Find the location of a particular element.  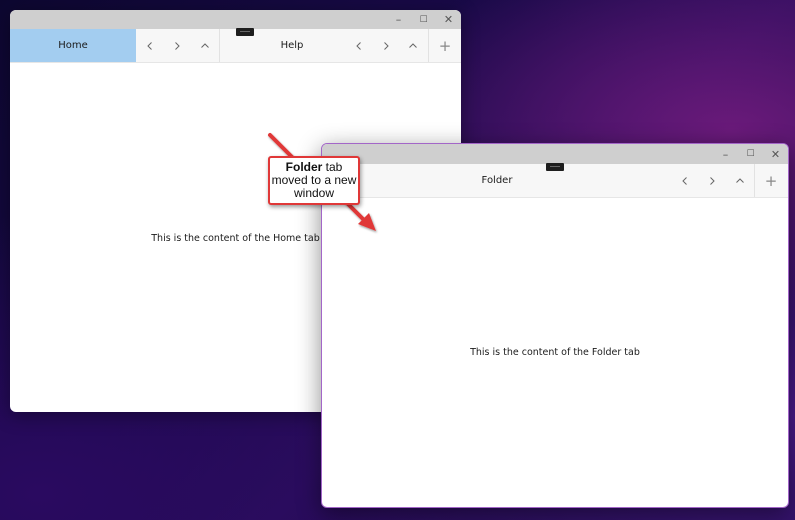

annotation-bold-text: Folder is located at coordinates (304, 167).